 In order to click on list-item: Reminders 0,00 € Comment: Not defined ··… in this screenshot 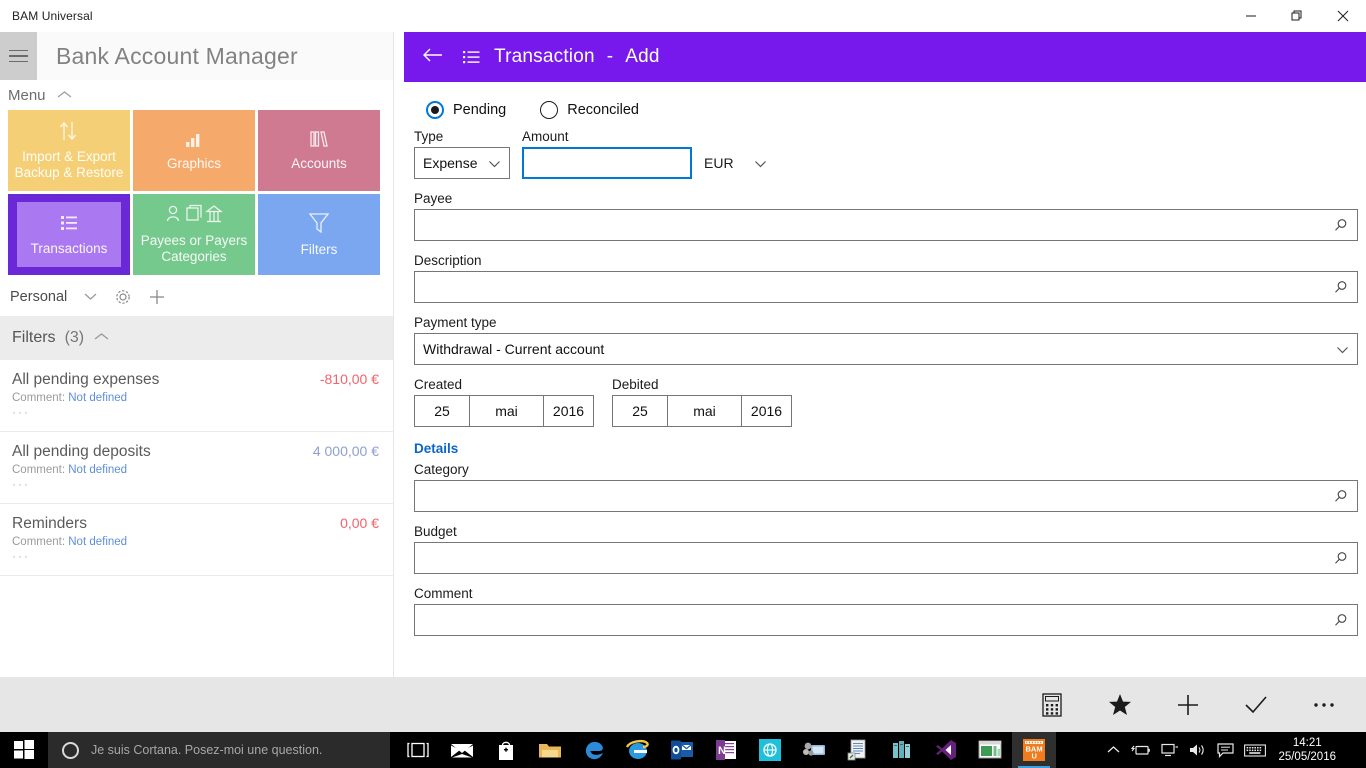, I will do `click(196, 540)`.